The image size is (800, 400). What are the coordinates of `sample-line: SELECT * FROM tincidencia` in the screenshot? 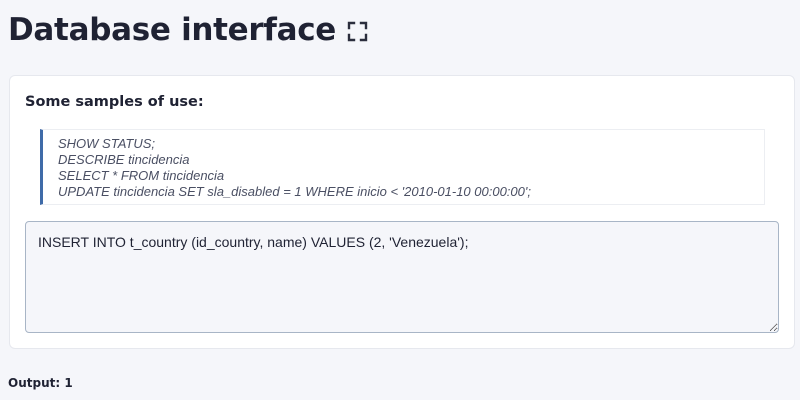 It's located at (141, 175).